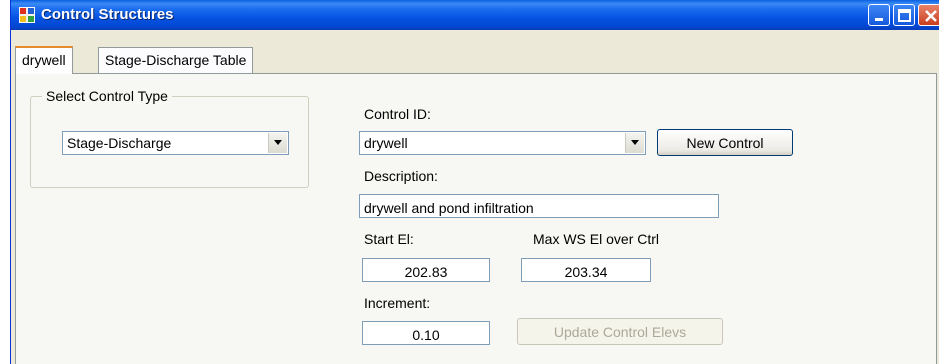 The height and width of the screenshot is (364, 939). I want to click on control-id-label: Control ID:, so click(397, 114).